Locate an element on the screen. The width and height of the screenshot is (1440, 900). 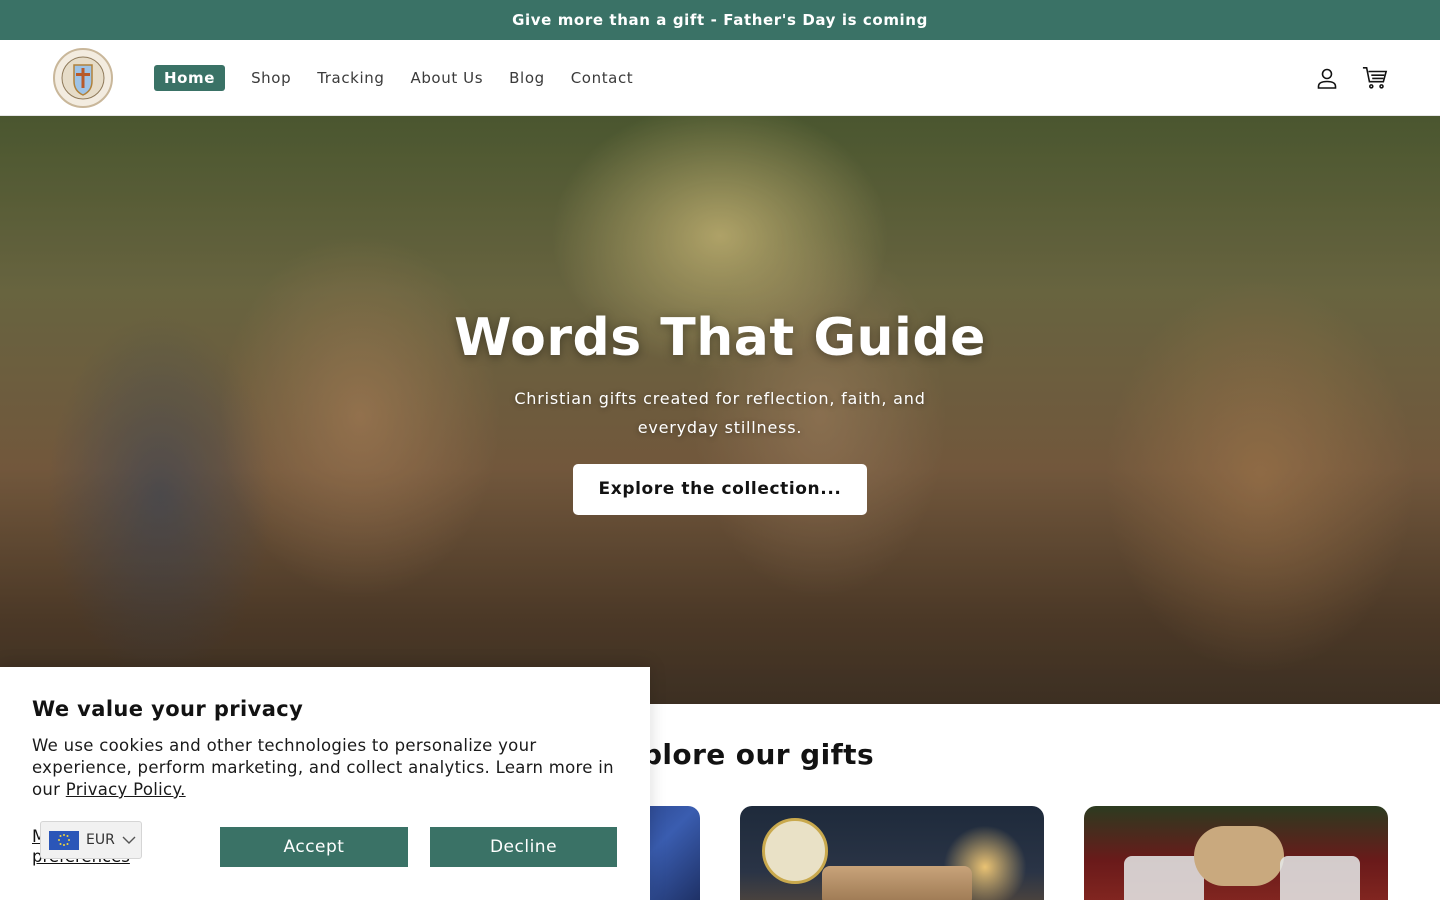
nav-contact: Contact is located at coordinates (602, 78).